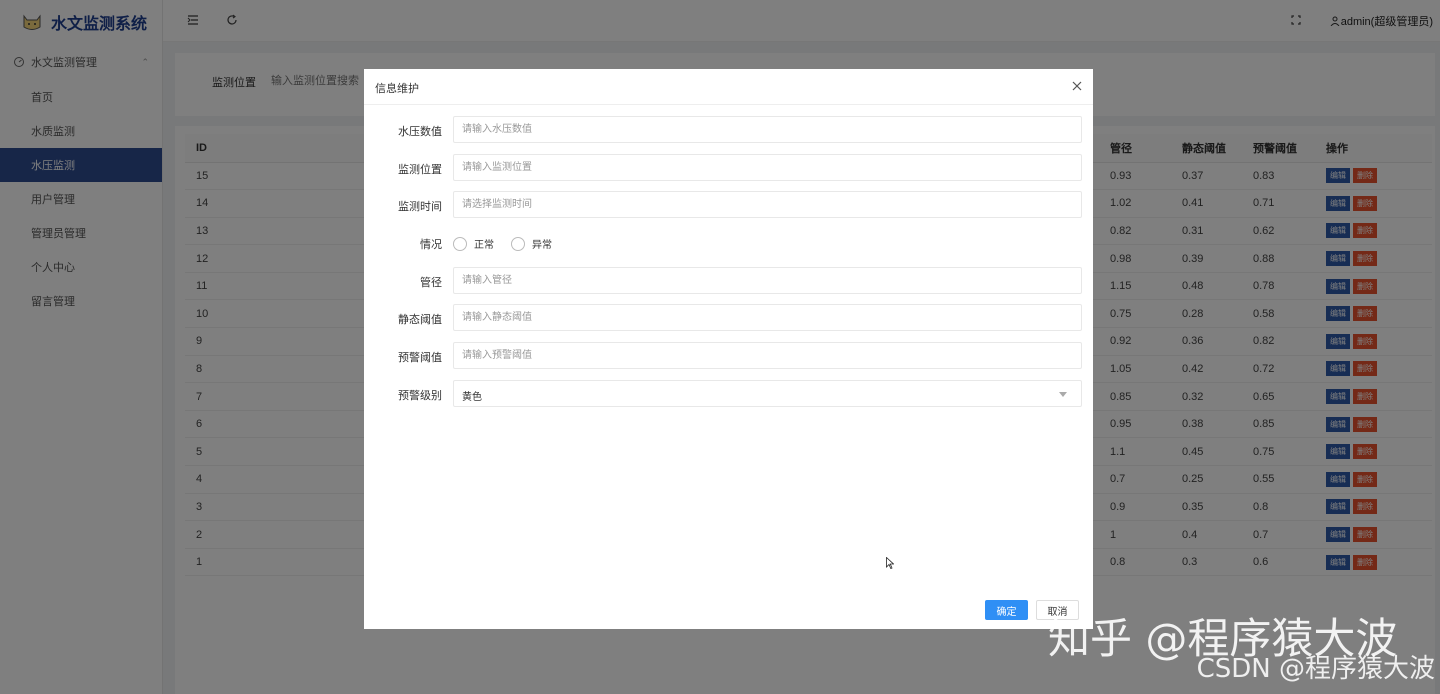 This screenshot has width=1440, height=694. I want to click on confirm-button: 确定, so click(1006, 610).